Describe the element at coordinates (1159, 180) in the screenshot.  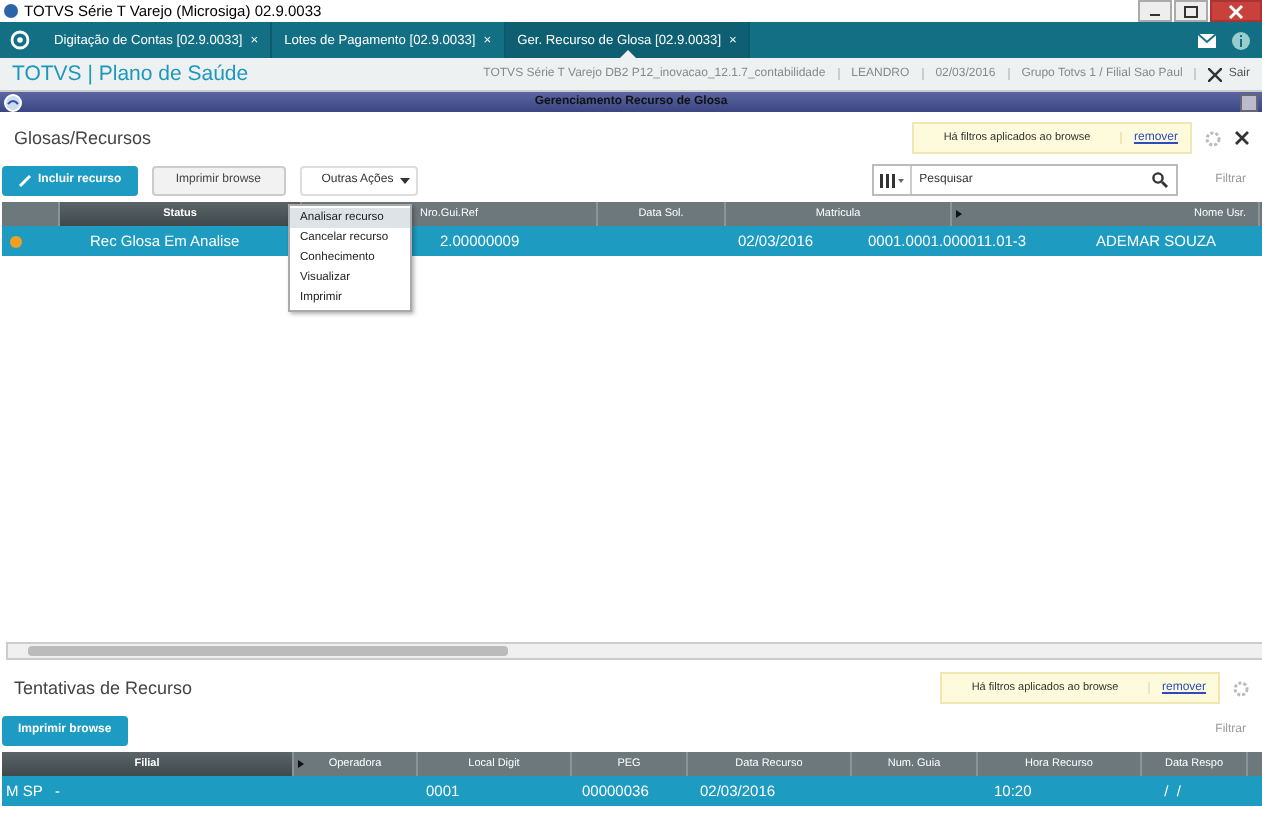
I see `search-icon` at that location.